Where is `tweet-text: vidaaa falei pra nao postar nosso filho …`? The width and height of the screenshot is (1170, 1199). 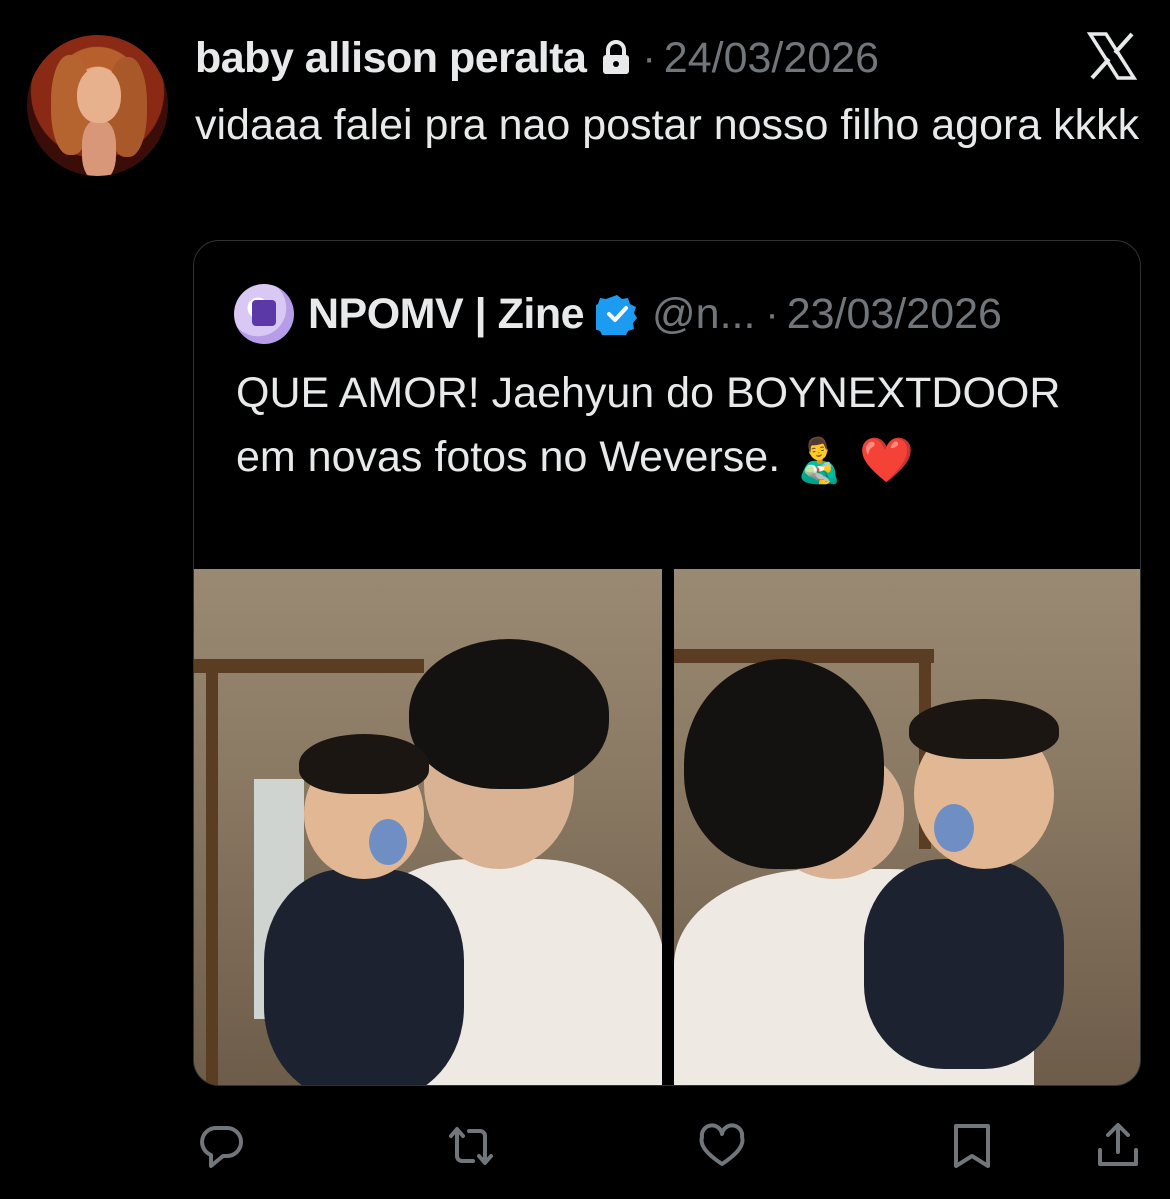 tweet-text: vidaaa falei pra nao postar nosso filho … is located at coordinates (667, 125).